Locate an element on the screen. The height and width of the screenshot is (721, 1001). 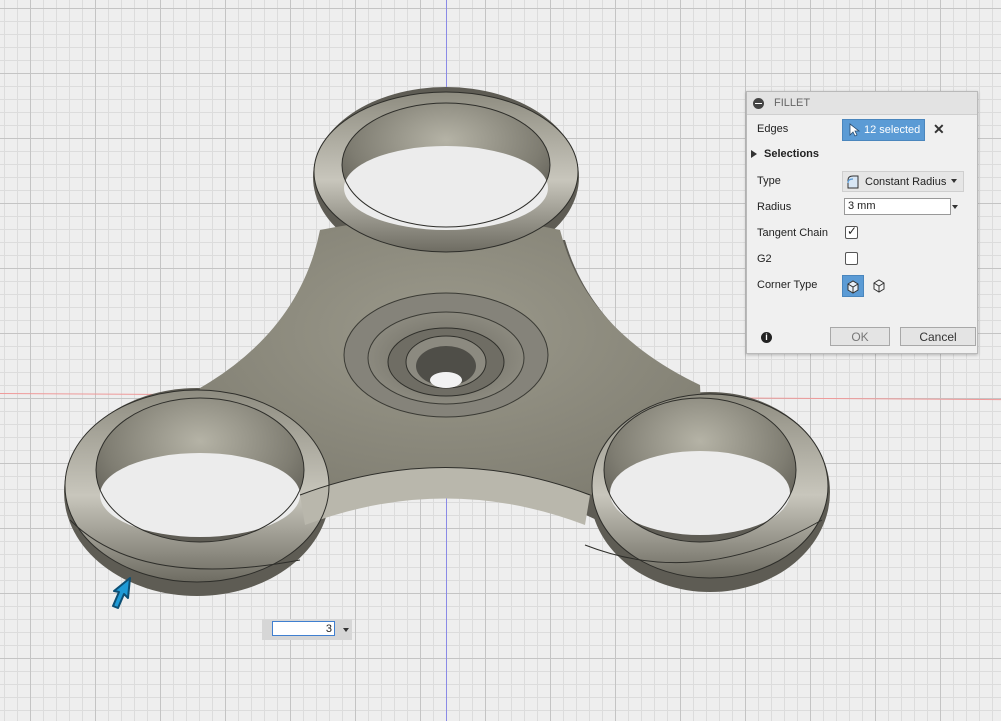
info-icon: i is located at coordinates (766, 337).